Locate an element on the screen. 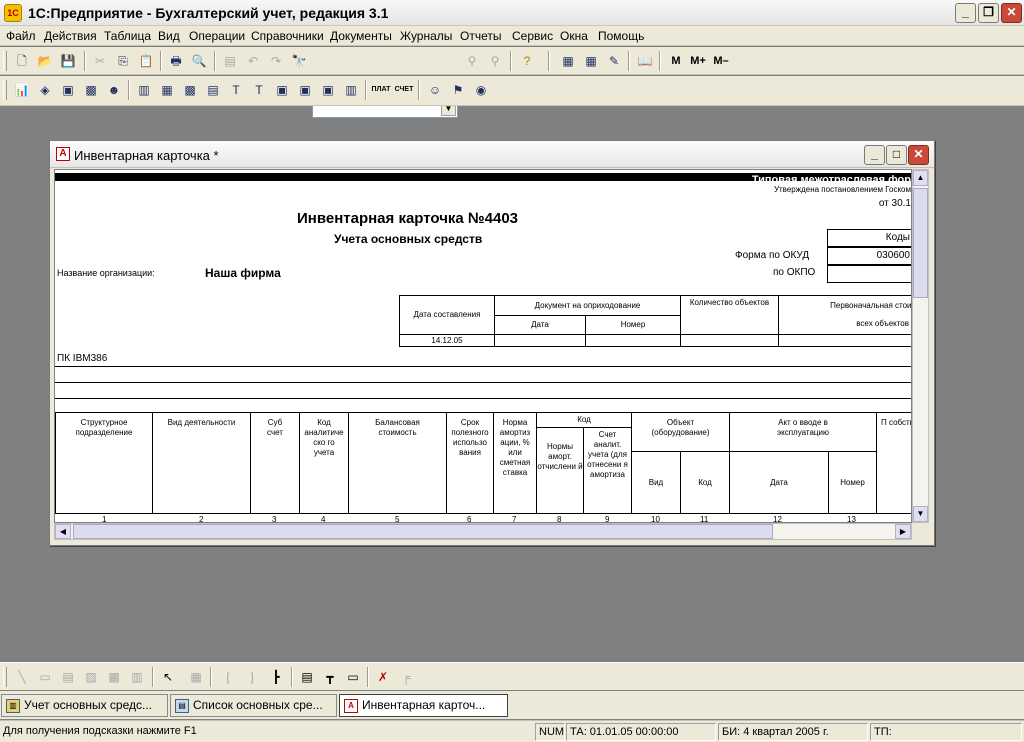  doc-minimize-button: _ is located at coordinates (874, 155).